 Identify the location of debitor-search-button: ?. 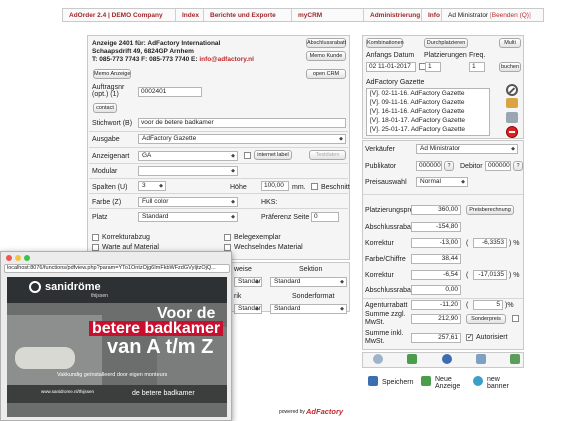
(518, 166).